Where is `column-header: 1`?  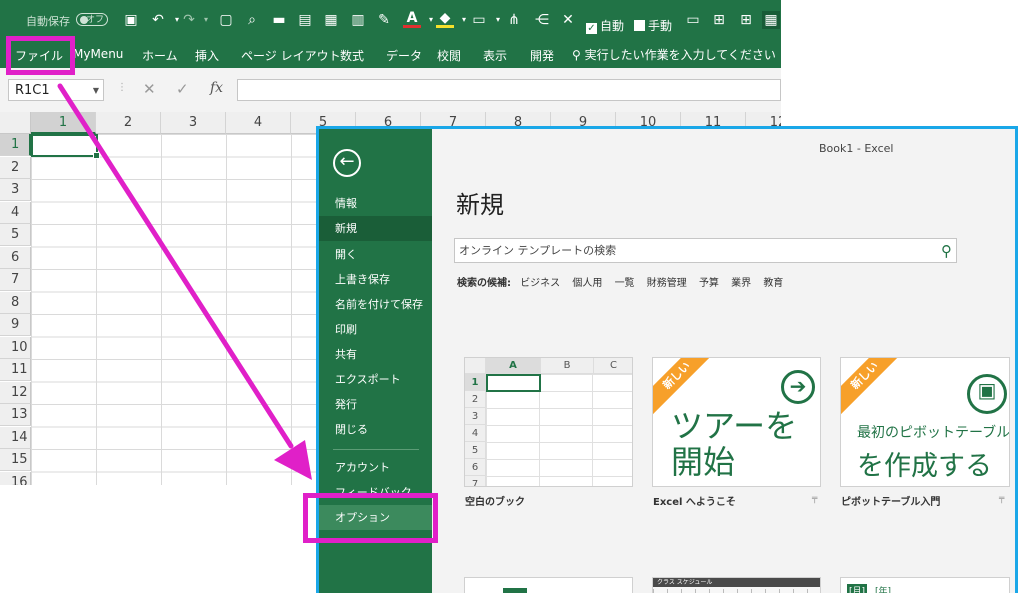
column-header: 1 is located at coordinates (63, 123).